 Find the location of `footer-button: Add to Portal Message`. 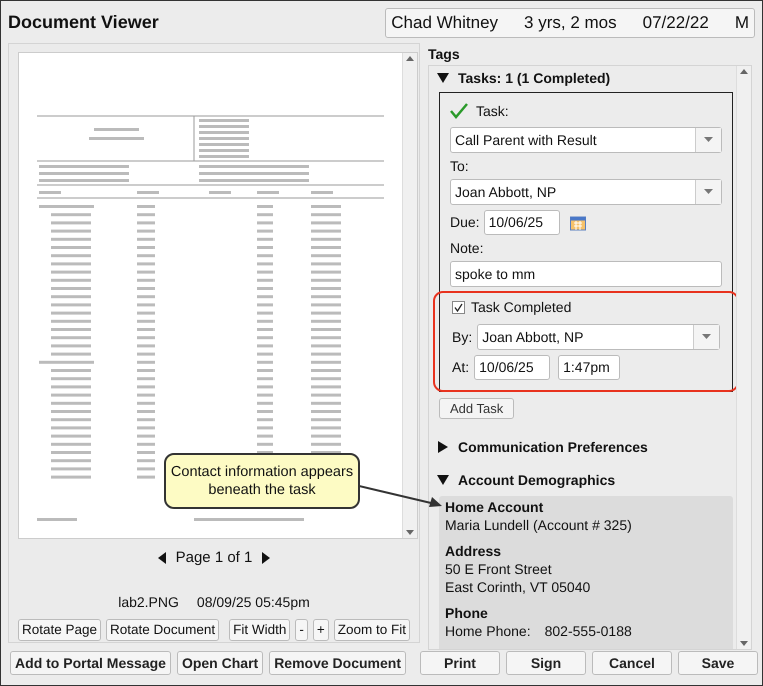

footer-button: Add to Portal Message is located at coordinates (90, 663).